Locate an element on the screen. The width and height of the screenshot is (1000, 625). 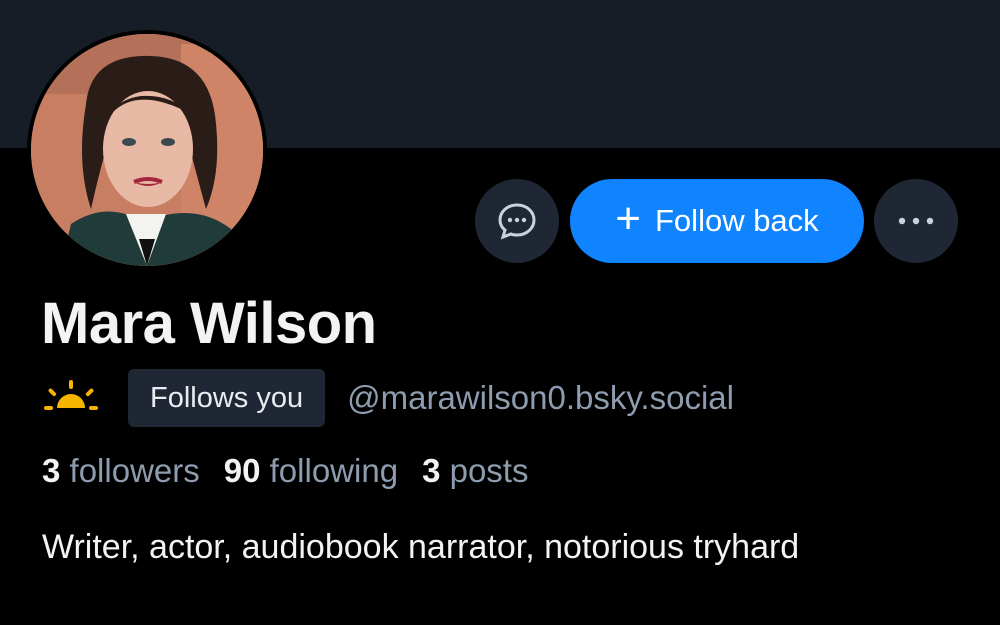
message-button is located at coordinates (517, 221).